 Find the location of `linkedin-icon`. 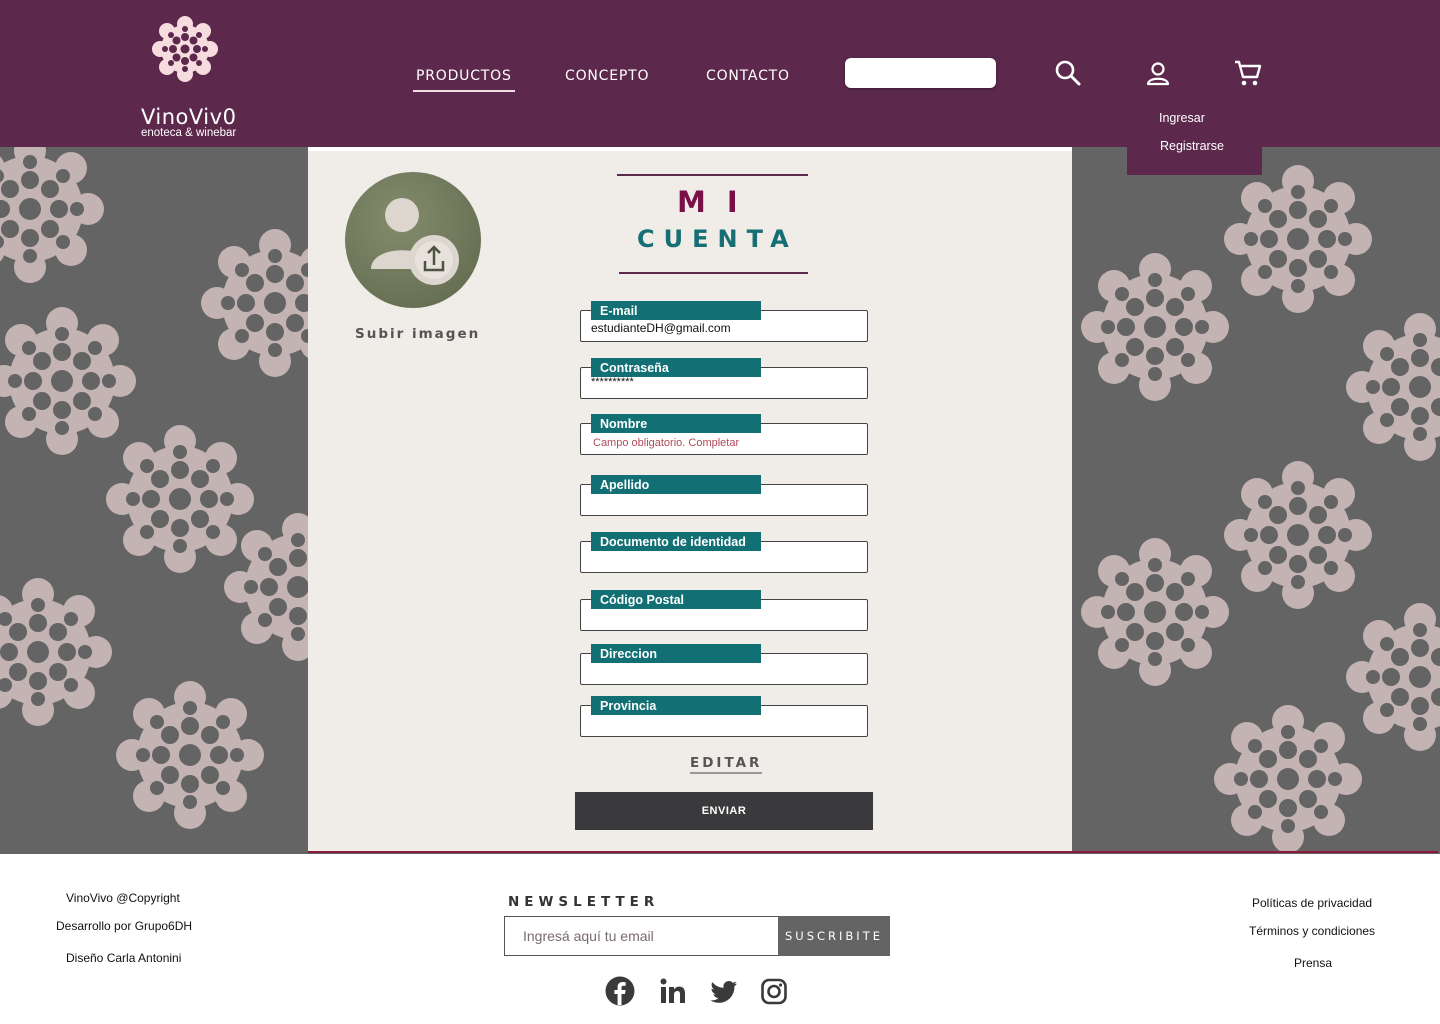

linkedin-icon is located at coordinates (673, 991).